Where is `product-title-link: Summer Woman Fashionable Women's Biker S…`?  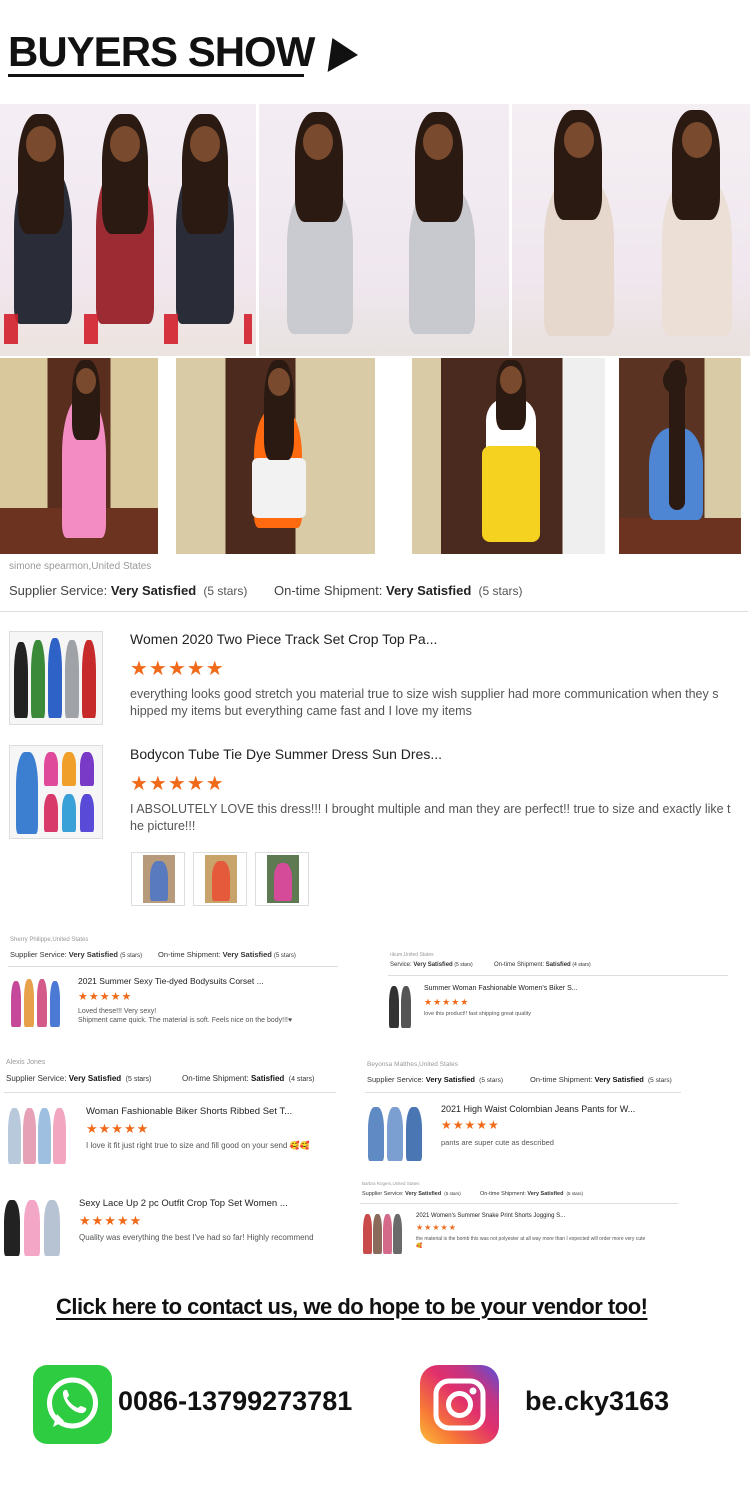
product-title-link: Summer Woman Fashionable Women's Biker S… is located at coordinates (501, 988).